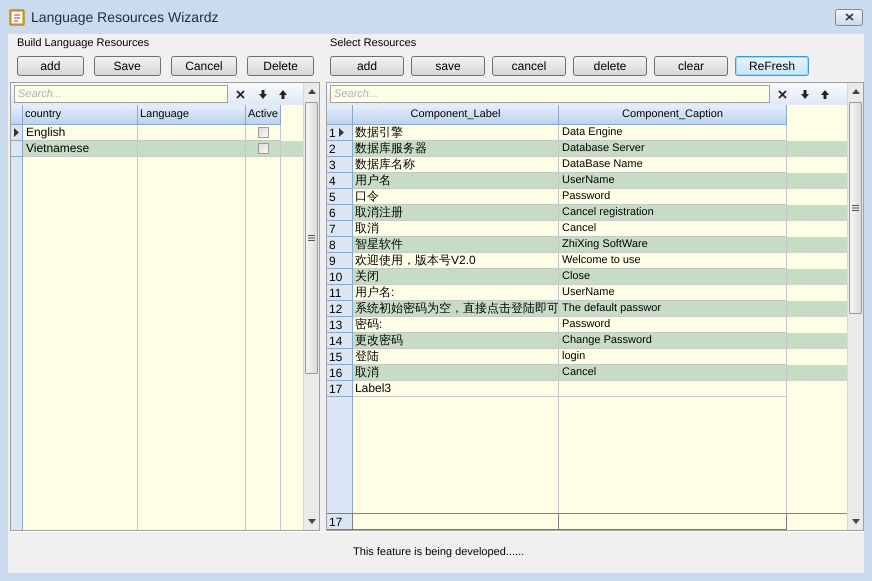 The height and width of the screenshot is (581, 872). Describe the element at coordinates (340, 389) in the screenshot. I see `row-header: 17` at that location.